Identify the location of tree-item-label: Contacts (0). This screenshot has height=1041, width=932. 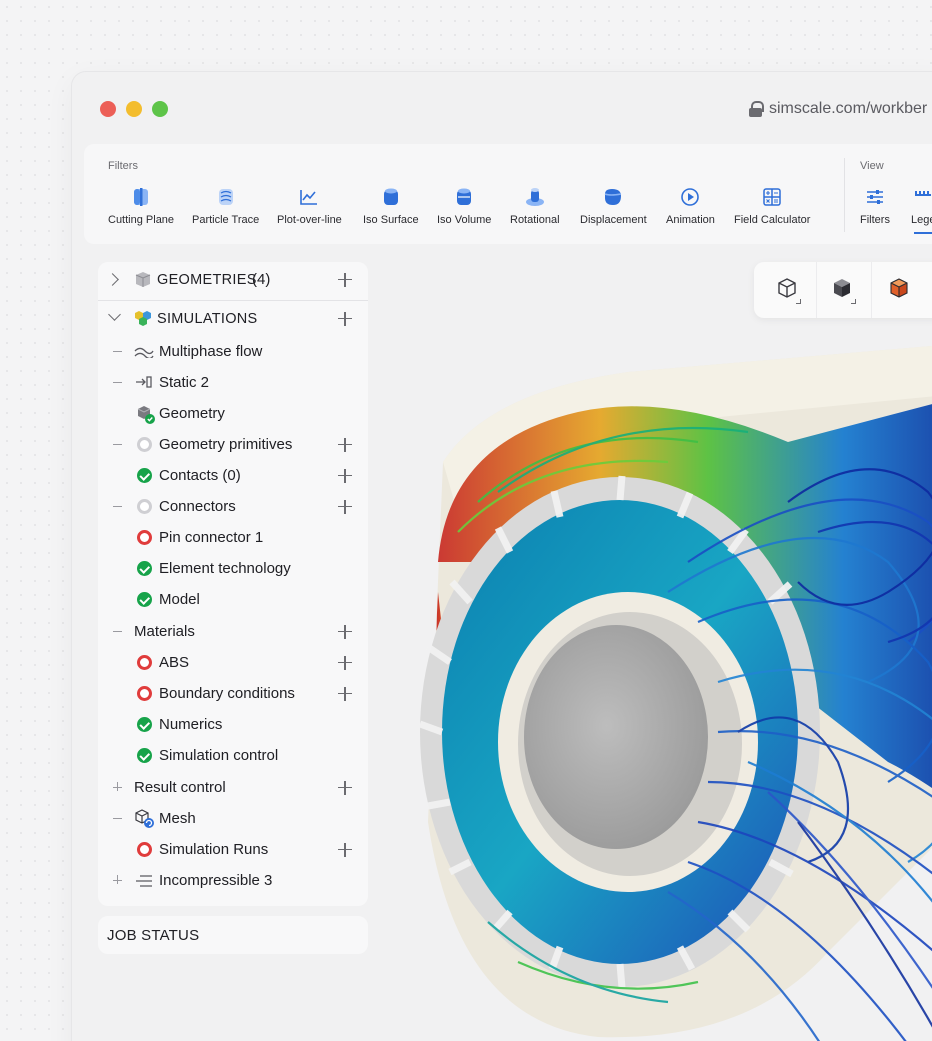
(200, 475).